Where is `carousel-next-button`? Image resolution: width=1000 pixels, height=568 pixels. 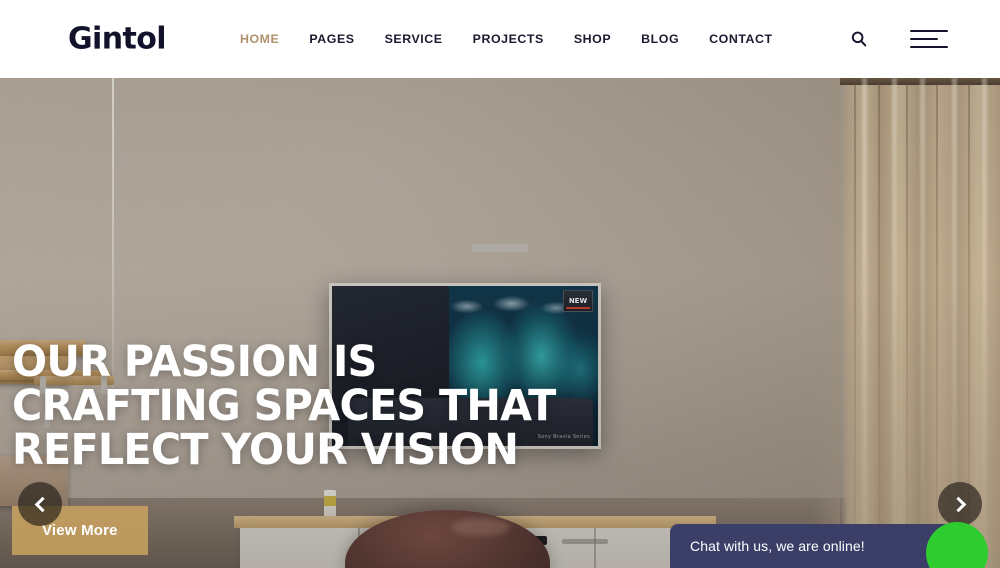
carousel-next-button is located at coordinates (960, 504).